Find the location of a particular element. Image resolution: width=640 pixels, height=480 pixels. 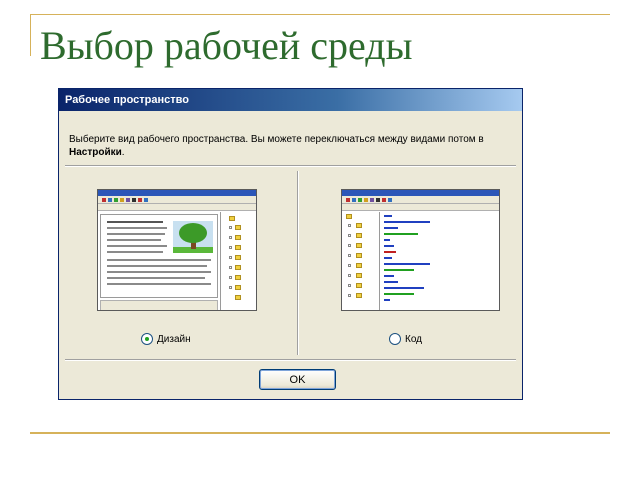

vertical-separator is located at coordinates (298, 263).